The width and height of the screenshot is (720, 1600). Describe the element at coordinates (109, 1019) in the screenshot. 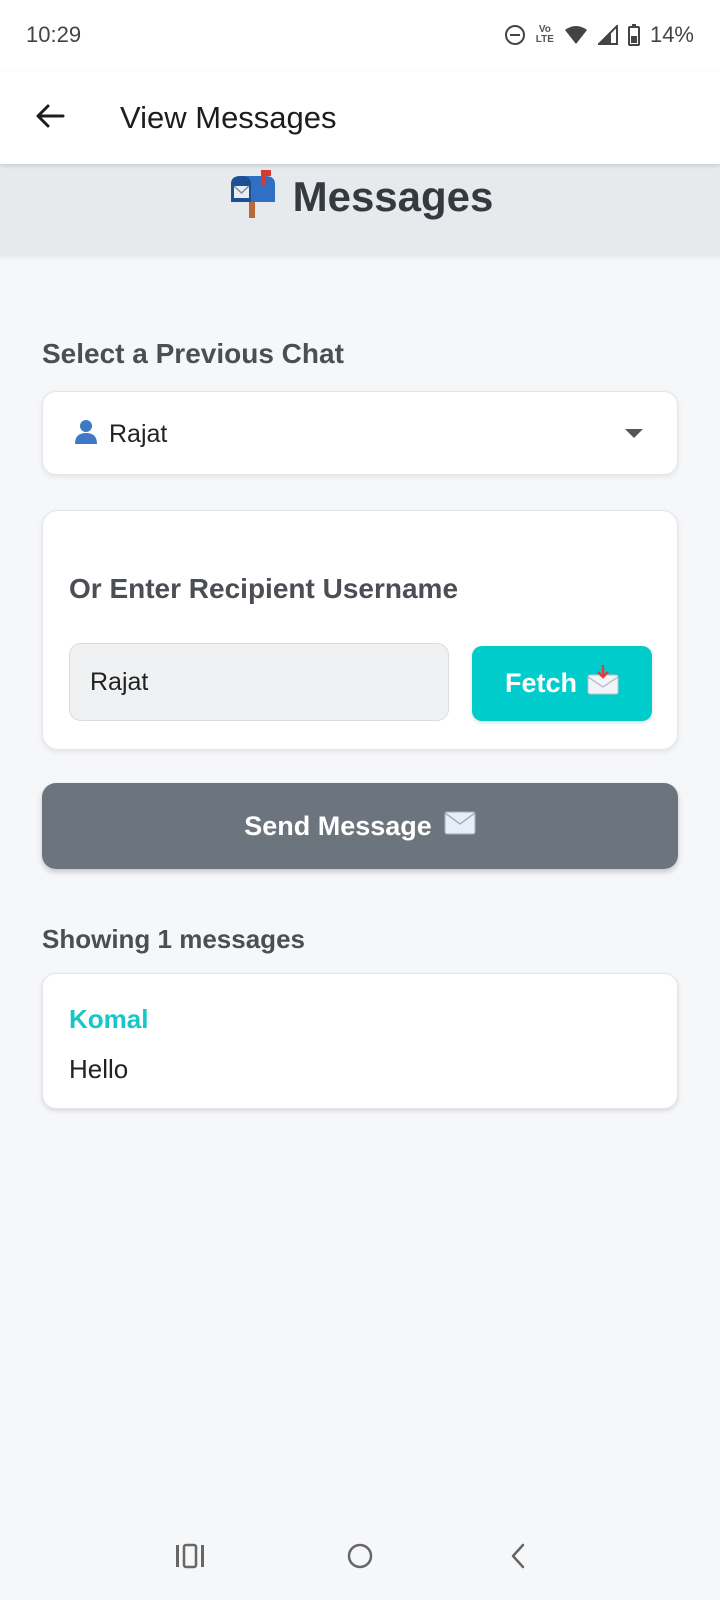

I see `message-sender: Komal` at that location.